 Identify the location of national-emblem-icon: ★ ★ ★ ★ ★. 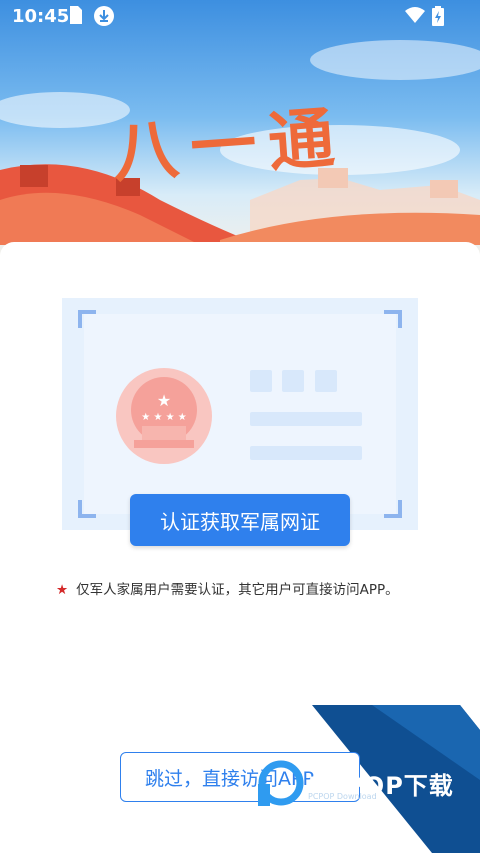
(164, 416).